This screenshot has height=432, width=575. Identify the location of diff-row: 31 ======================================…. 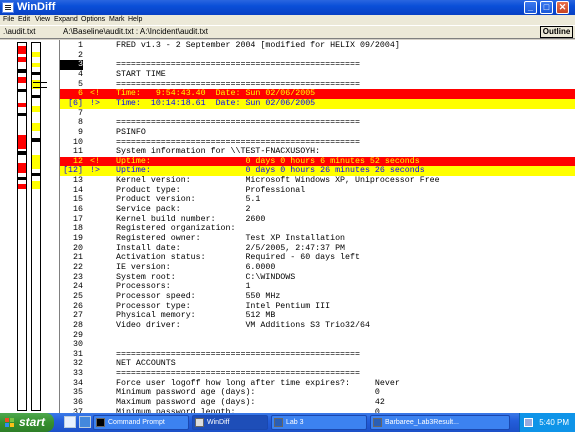
(317, 355).